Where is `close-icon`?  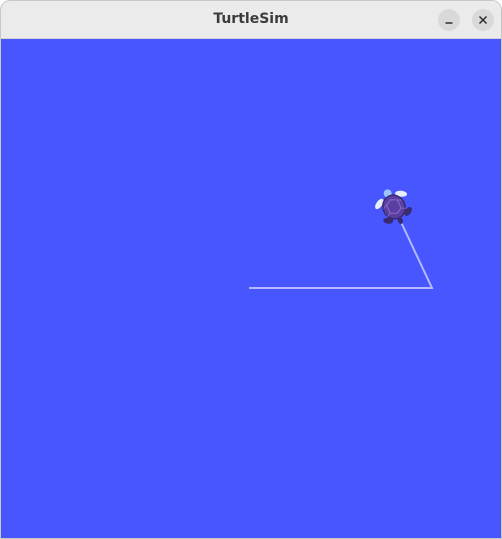 close-icon is located at coordinates (483, 20).